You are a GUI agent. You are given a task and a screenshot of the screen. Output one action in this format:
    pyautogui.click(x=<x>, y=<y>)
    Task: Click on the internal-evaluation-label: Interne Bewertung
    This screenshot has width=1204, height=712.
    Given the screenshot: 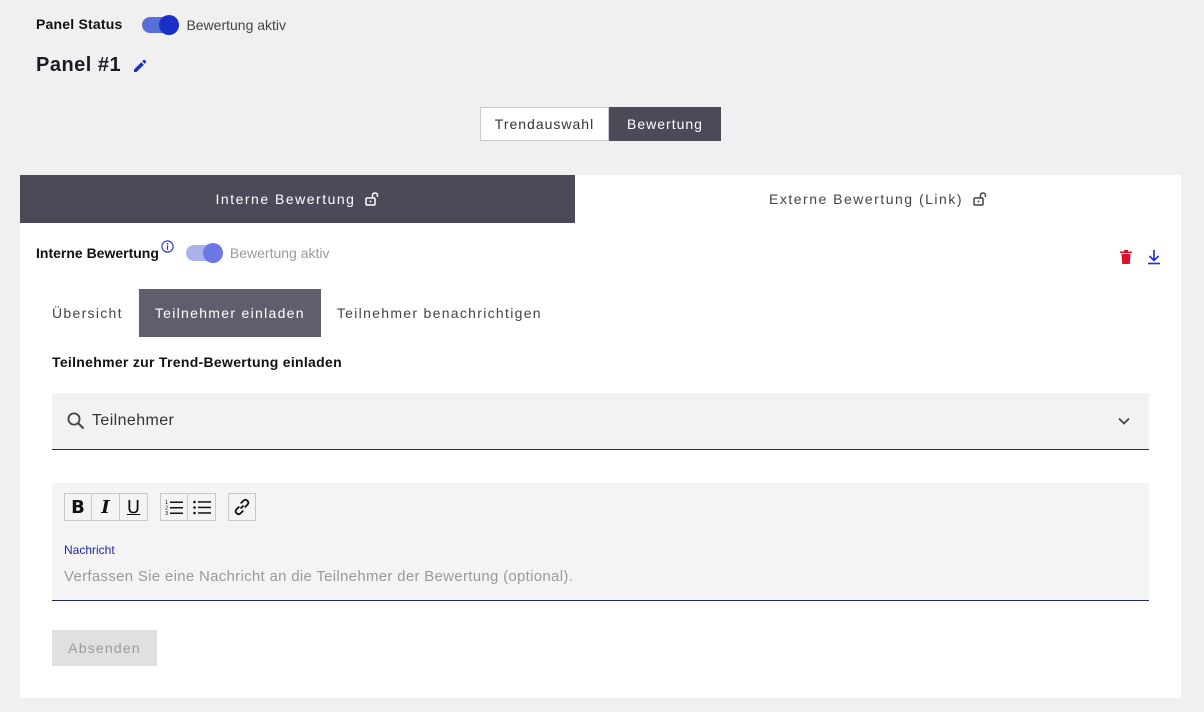 What is the action you would take?
    pyautogui.click(x=97, y=253)
    